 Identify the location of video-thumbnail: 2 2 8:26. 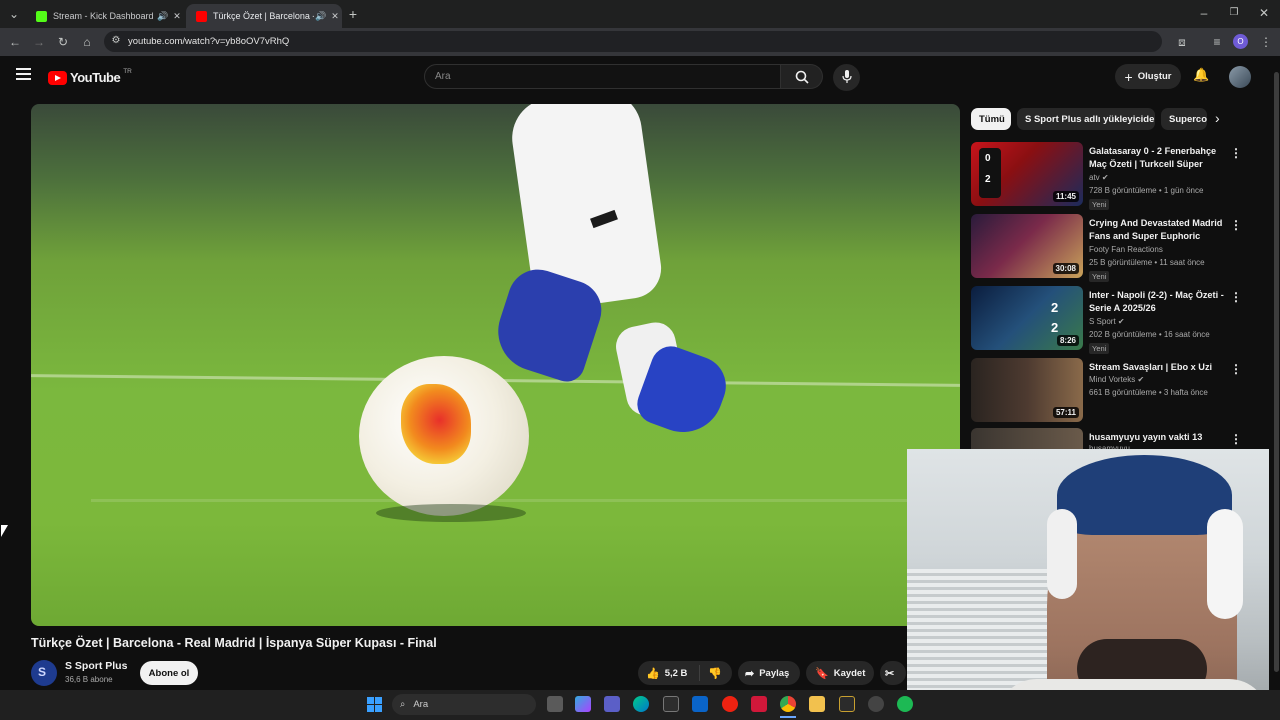
(1027, 318).